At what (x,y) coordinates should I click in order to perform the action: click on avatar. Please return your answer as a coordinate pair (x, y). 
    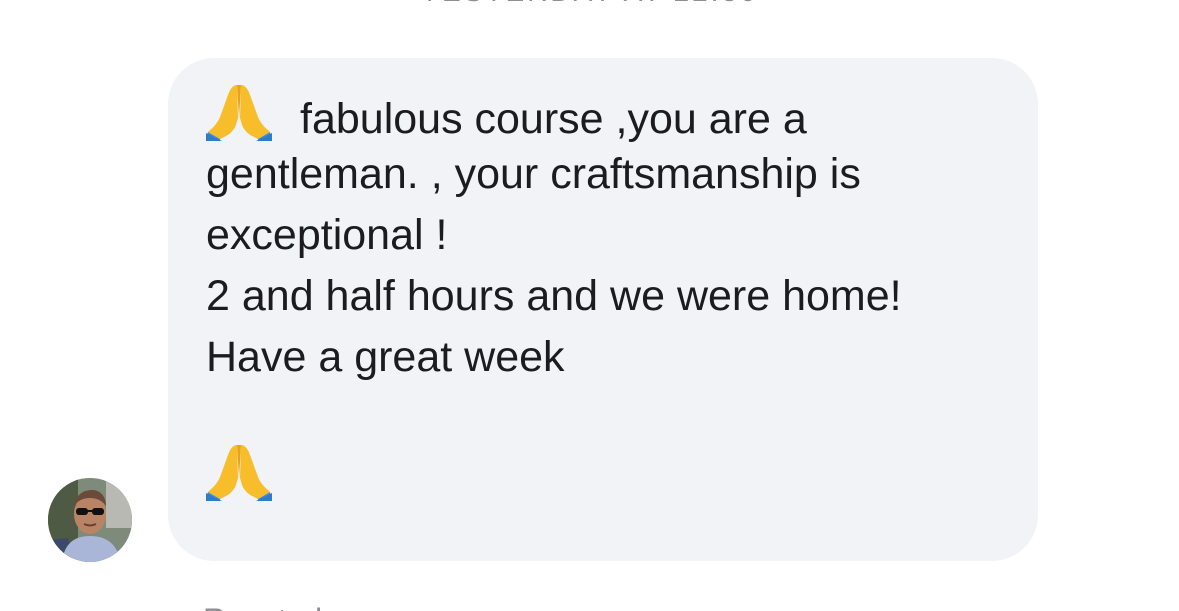
    Looking at the image, I should click on (90, 520).